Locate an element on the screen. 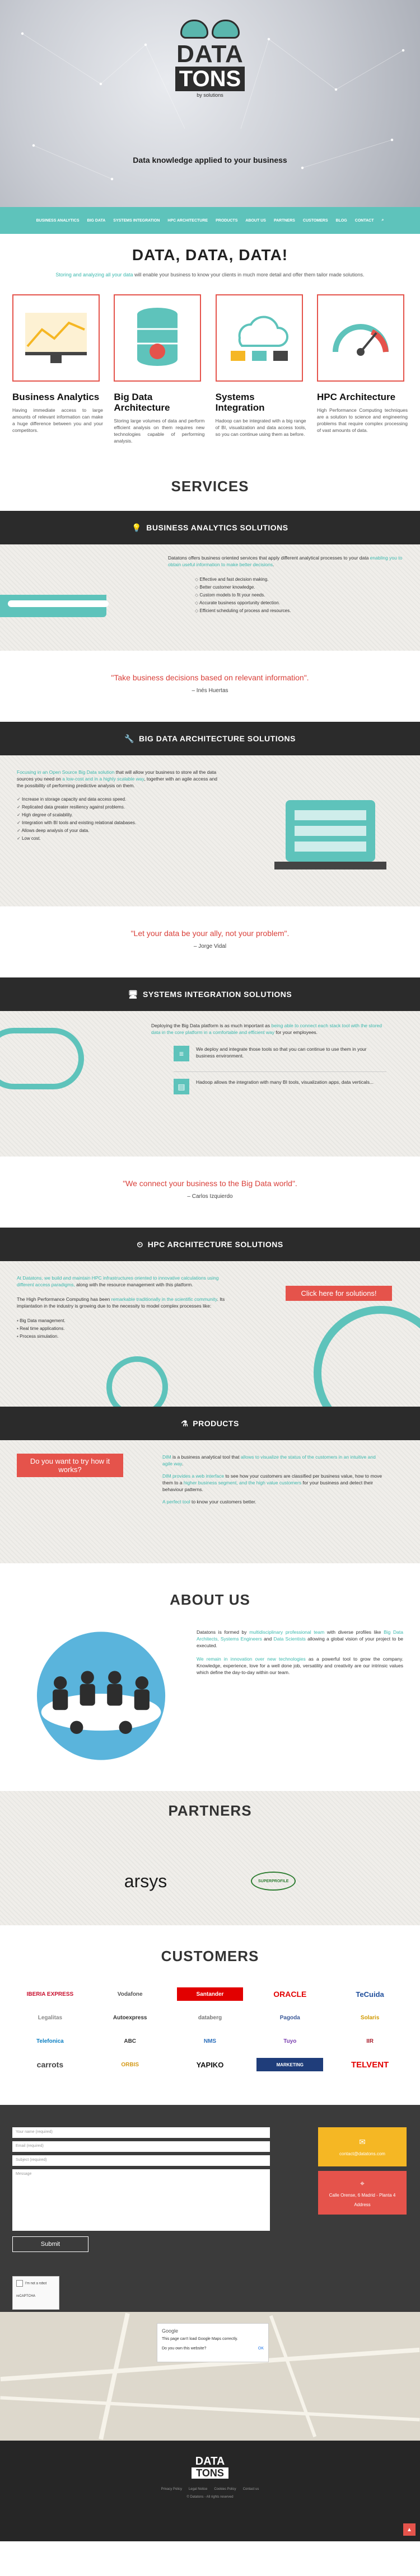 The height and width of the screenshot is (2576, 420). quote-author: – Carlos Izquierdo is located at coordinates (210, 1196).